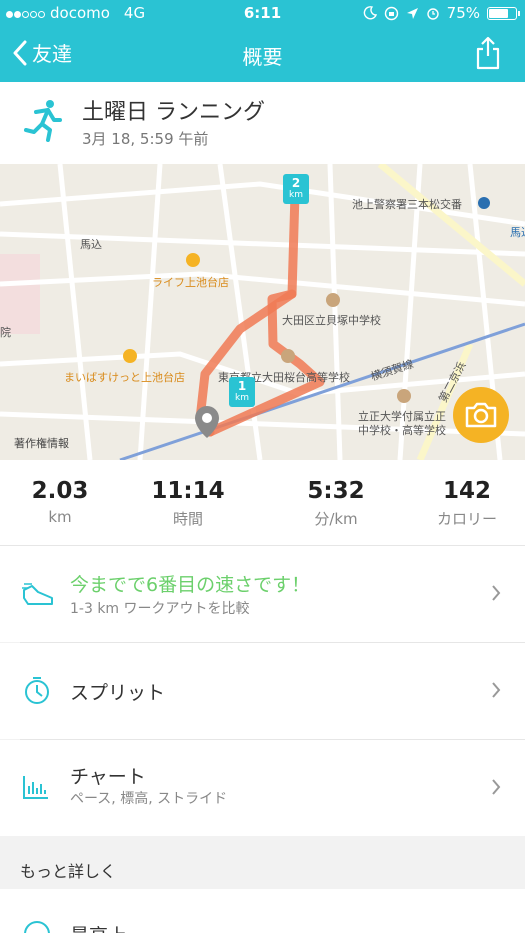  I want to click on map-label-school-kaizuka: 大田区立貝塚中学校, so click(331, 320).